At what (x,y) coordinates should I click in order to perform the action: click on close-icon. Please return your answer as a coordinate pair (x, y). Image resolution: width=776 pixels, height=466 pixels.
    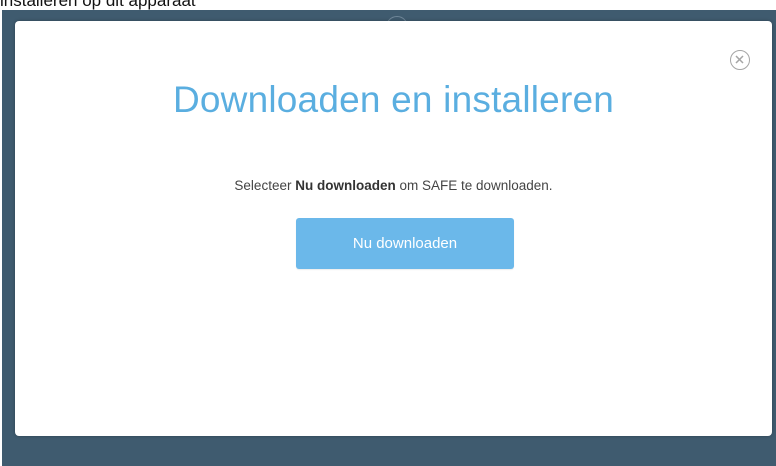
    Looking at the image, I should click on (739, 59).